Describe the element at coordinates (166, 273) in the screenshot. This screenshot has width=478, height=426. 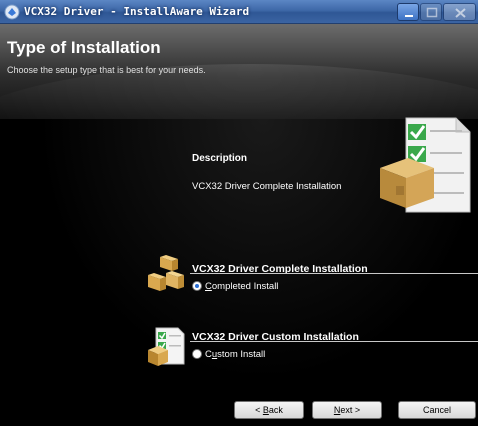
I see `boxes-icon` at that location.